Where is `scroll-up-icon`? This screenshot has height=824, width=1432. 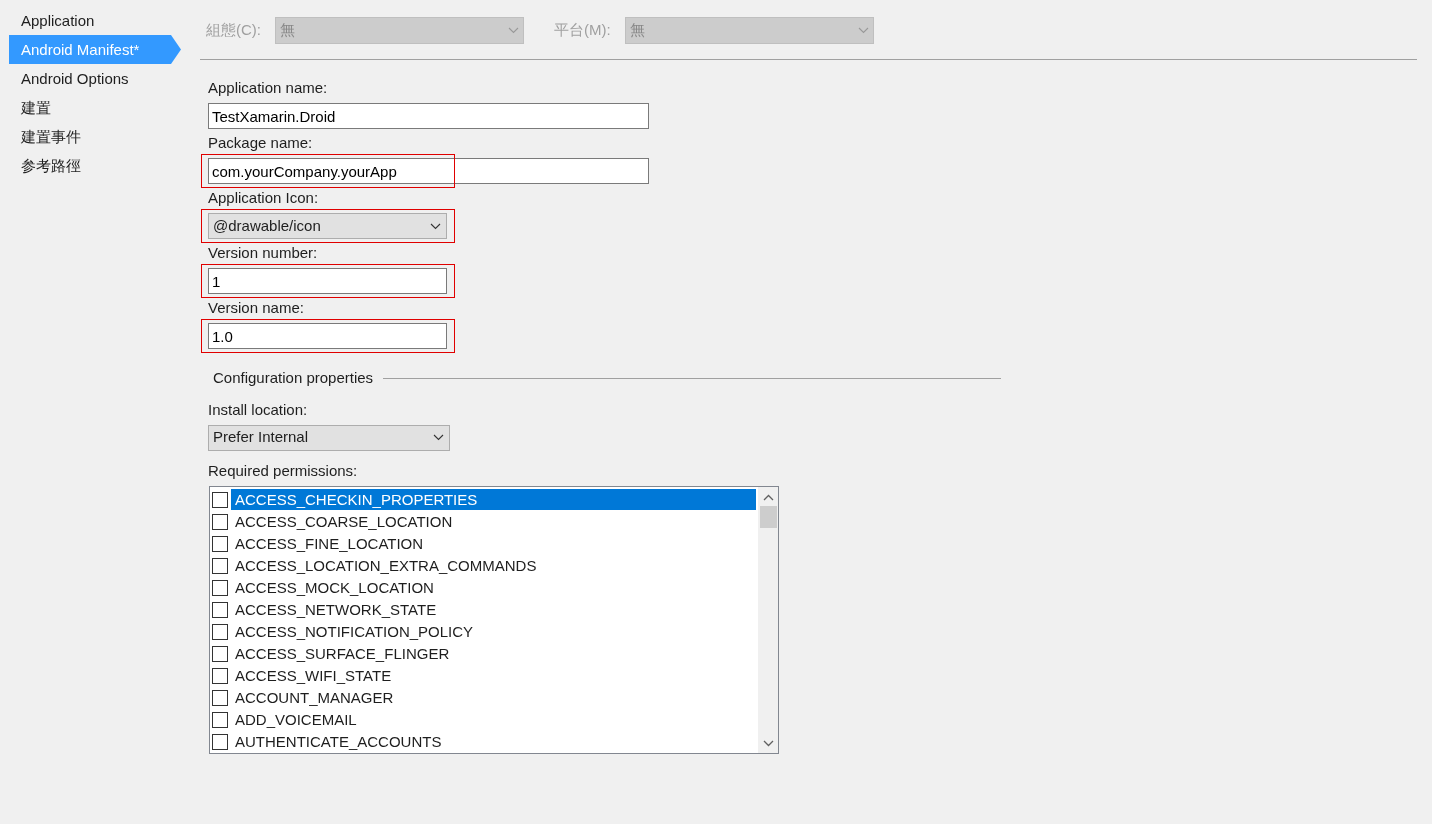 scroll-up-icon is located at coordinates (768, 497).